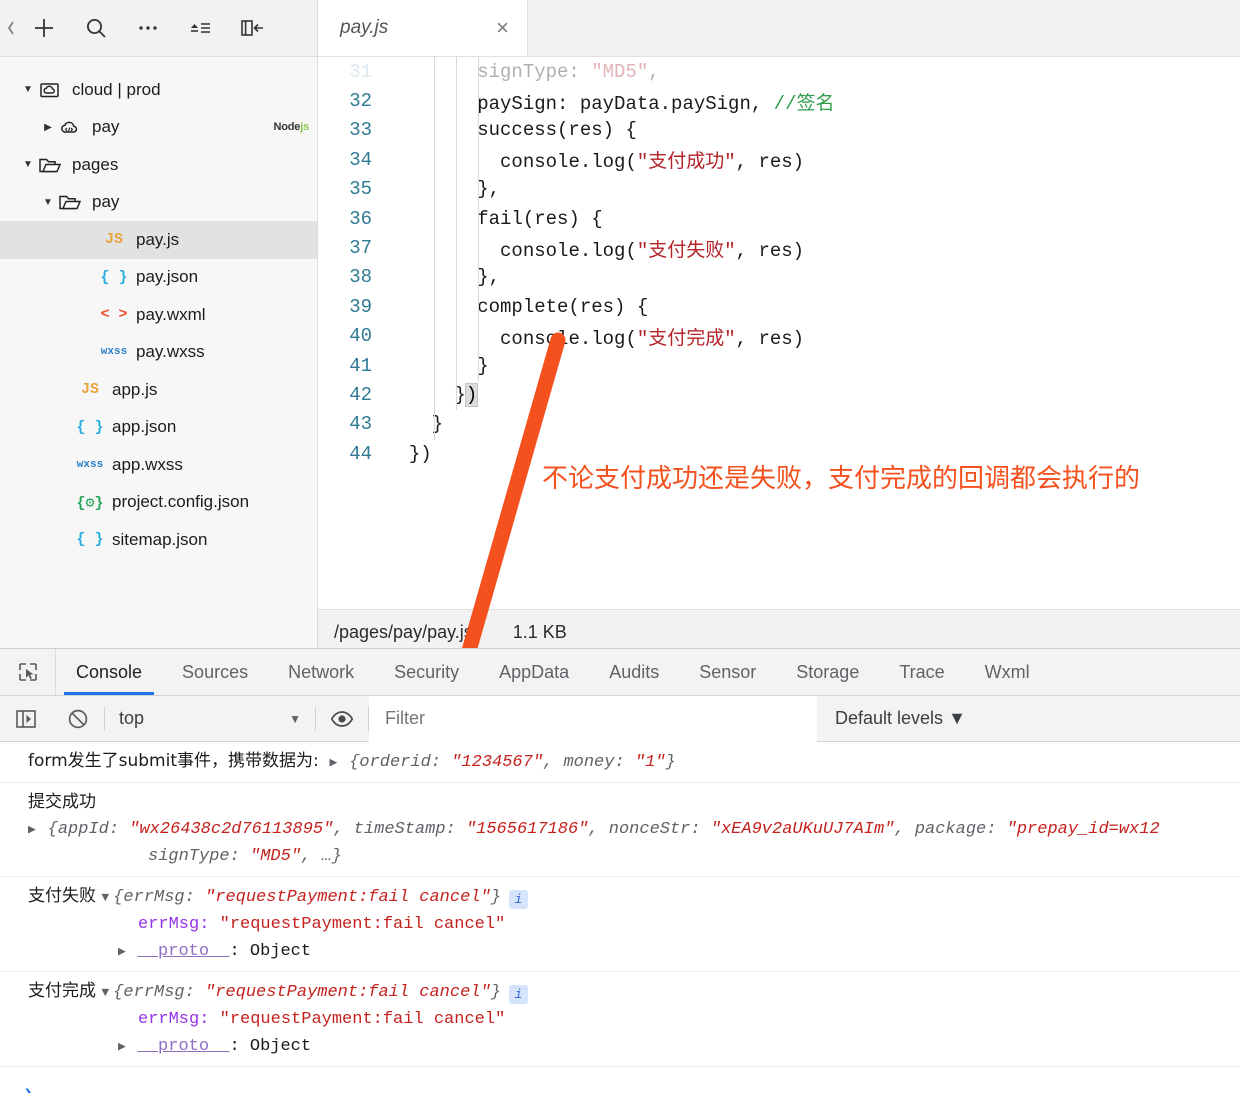 Image resolution: width=1240 pixels, height=1093 pixels. What do you see at coordinates (779, 28) in the screenshot?
I see `editor-tabstrip: pay.js ×` at bounding box center [779, 28].